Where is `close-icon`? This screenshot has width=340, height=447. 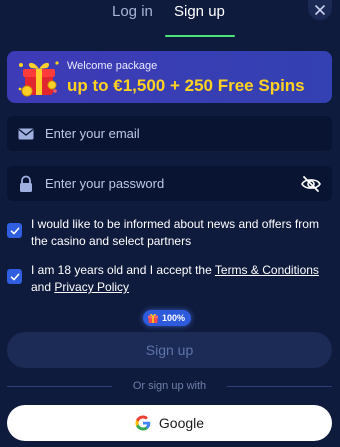
close-icon is located at coordinates (320, 10).